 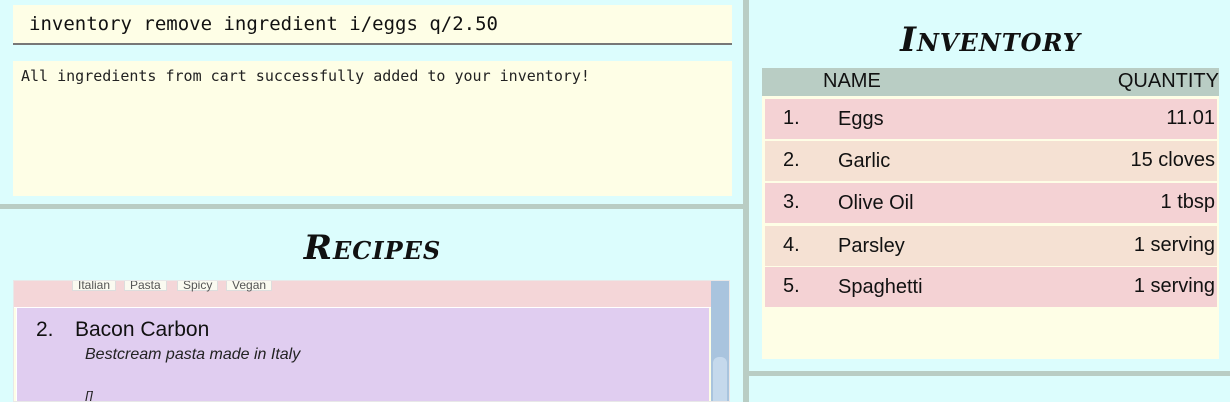 I want to click on row-index: 4., so click(x=791, y=245).